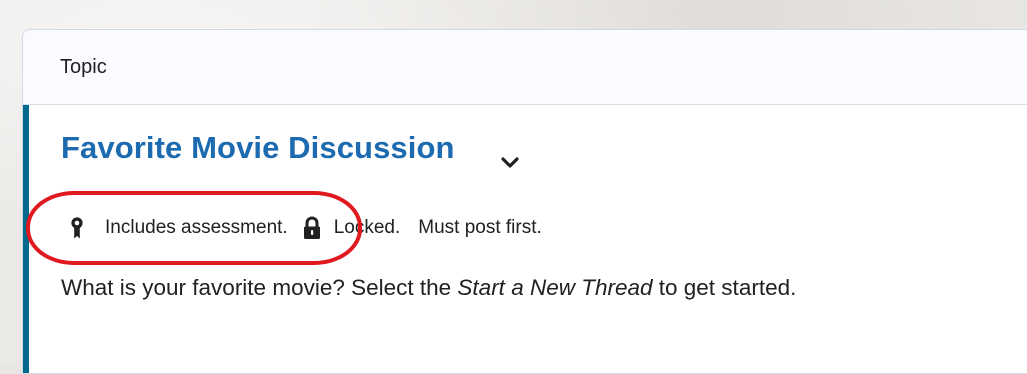 This screenshot has width=1027, height=374. Describe the element at coordinates (312, 228) in the screenshot. I see `lock-icon` at that location.